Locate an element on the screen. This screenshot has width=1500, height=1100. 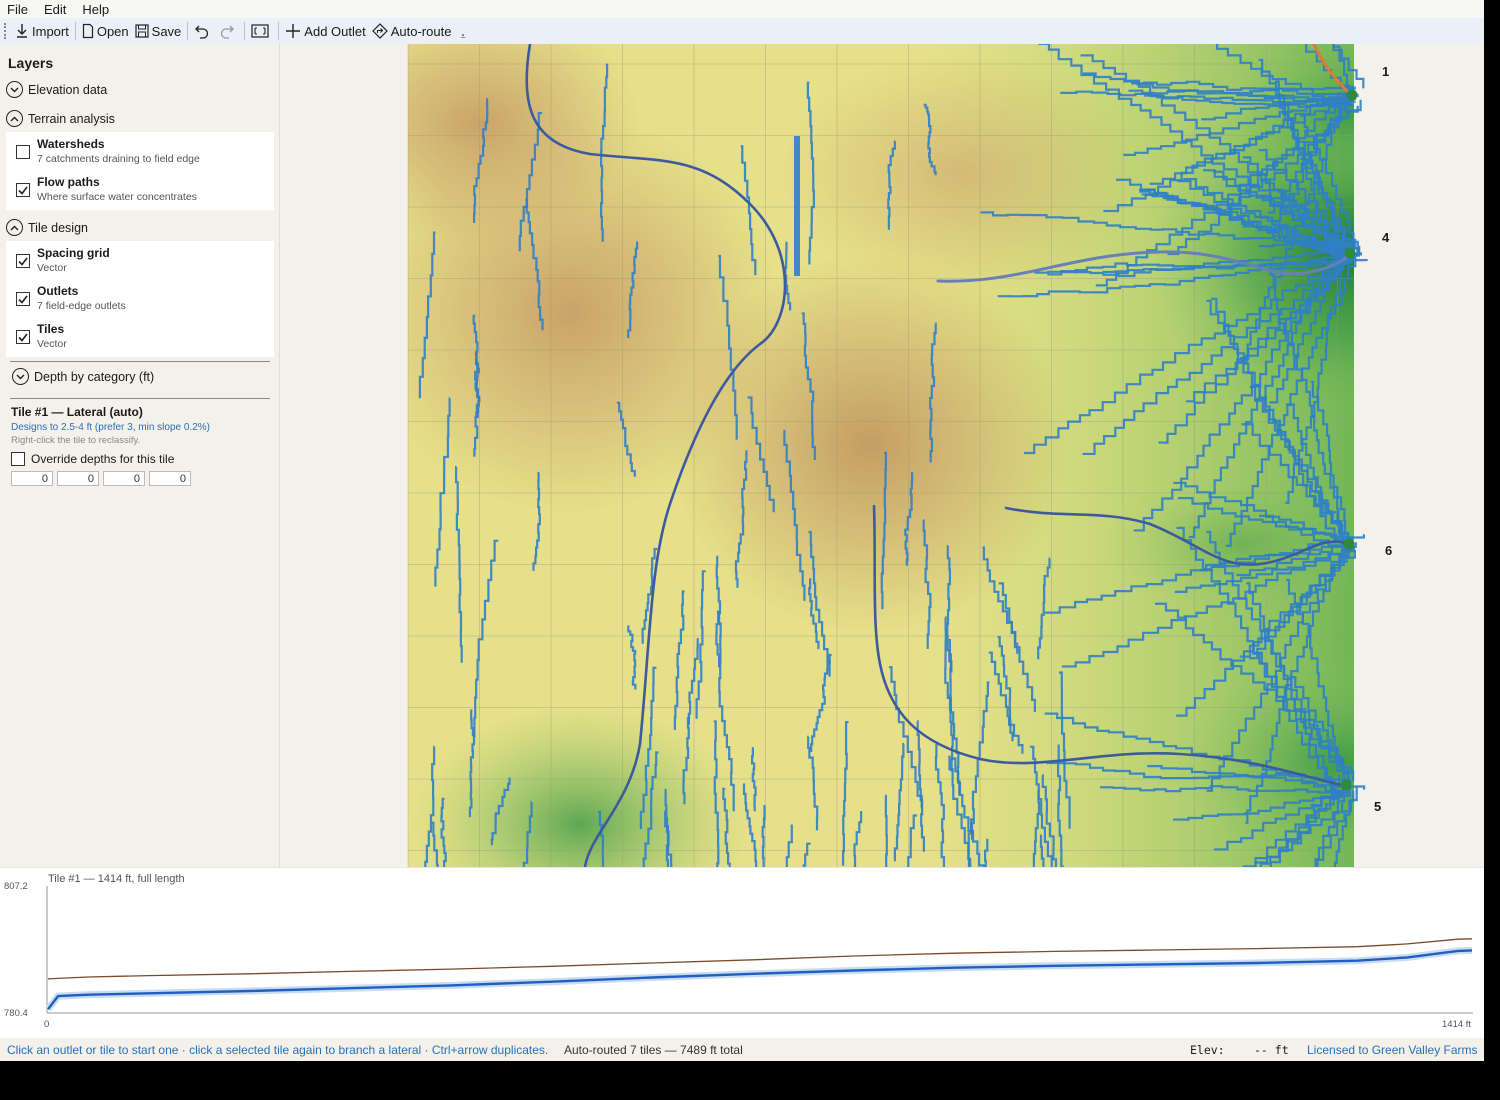
elevation-readout-value: -- ft is located at coordinates (1271, 1050).